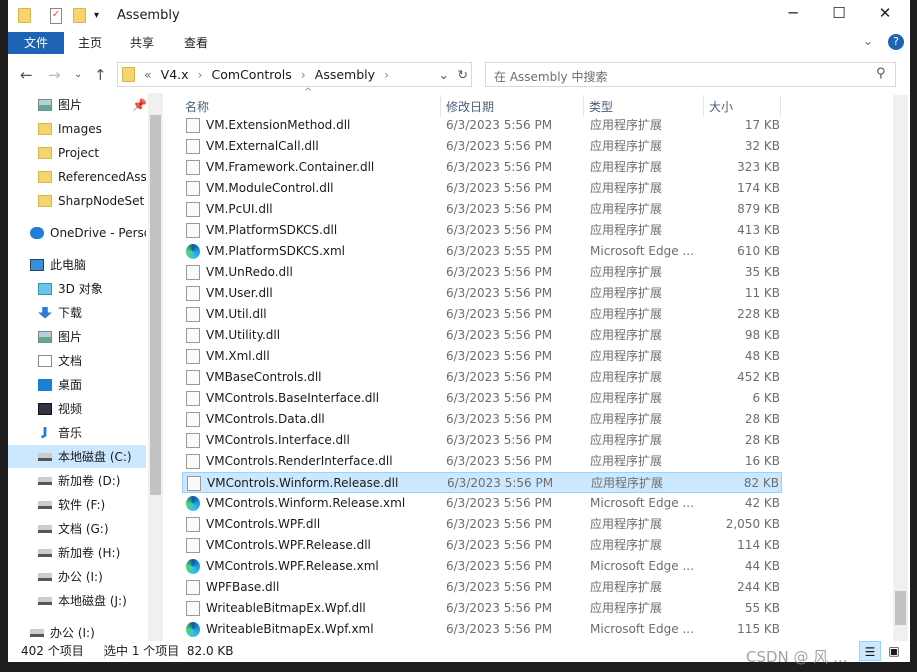 The width and height of the screenshot is (917, 672). What do you see at coordinates (762, 566) in the screenshot?
I see `file-size: 44 KB` at bounding box center [762, 566].